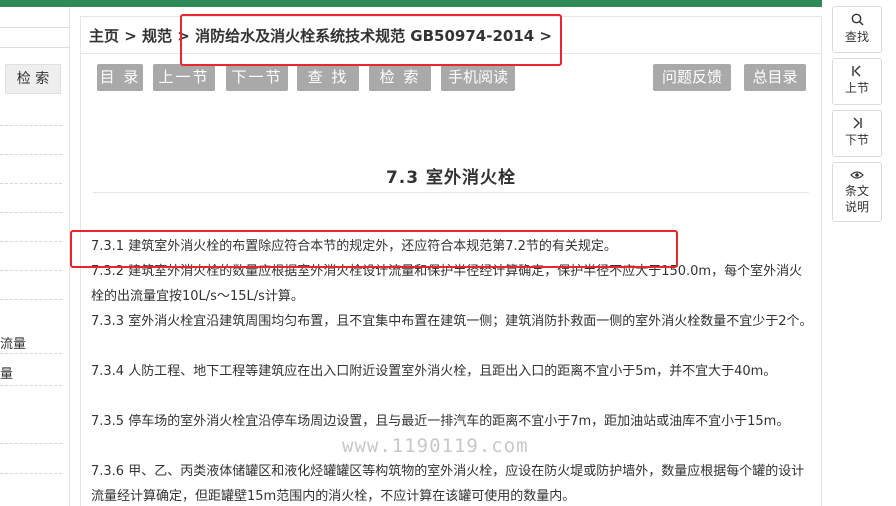 This screenshot has height=506, width=896. I want to click on right-next-button: 下节, so click(857, 133).